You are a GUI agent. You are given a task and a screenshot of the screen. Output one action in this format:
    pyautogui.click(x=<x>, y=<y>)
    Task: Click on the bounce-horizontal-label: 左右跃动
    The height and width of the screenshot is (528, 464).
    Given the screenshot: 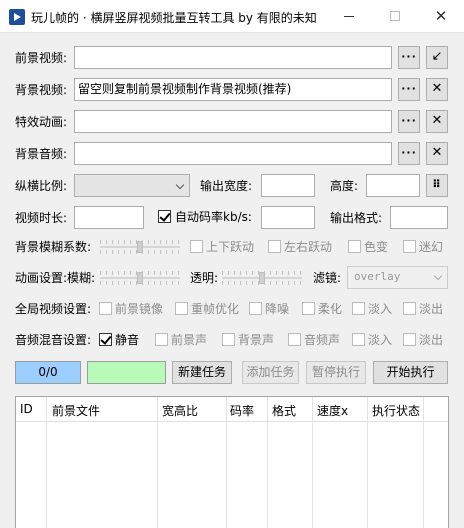 What is the action you would take?
    pyautogui.click(x=308, y=247)
    